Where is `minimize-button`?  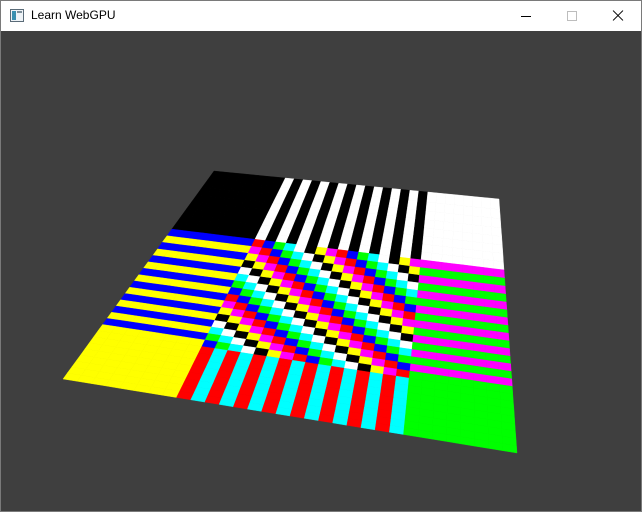 minimize-button is located at coordinates (526, 16).